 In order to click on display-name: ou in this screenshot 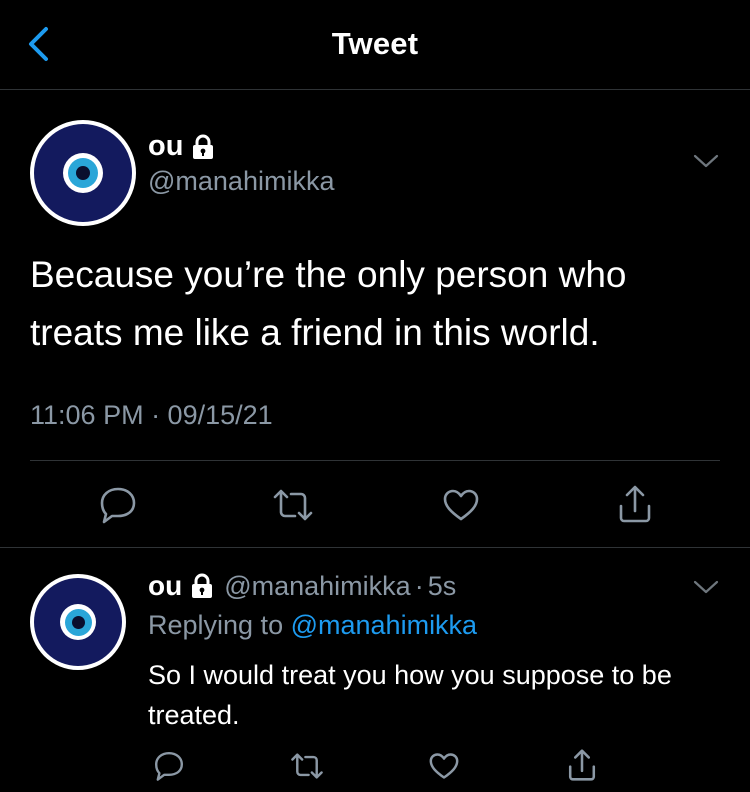, I will do `click(181, 146)`.